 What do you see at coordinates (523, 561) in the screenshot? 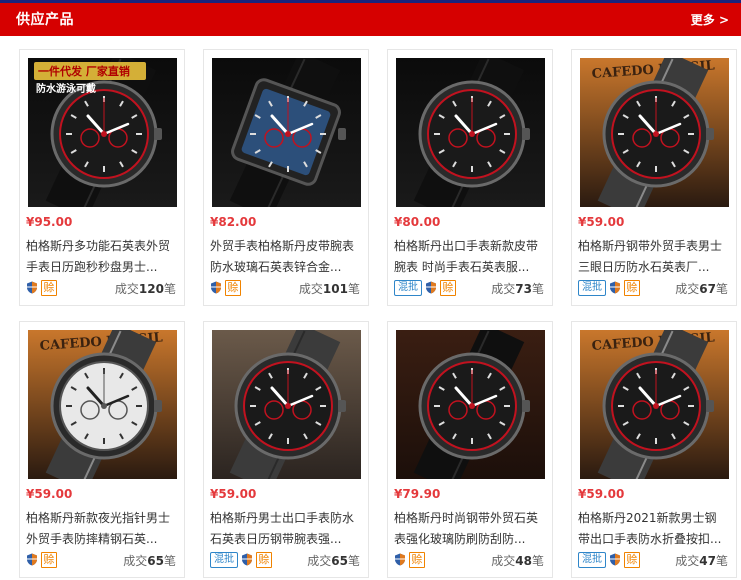
I see `sold-number: 48` at bounding box center [523, 561].